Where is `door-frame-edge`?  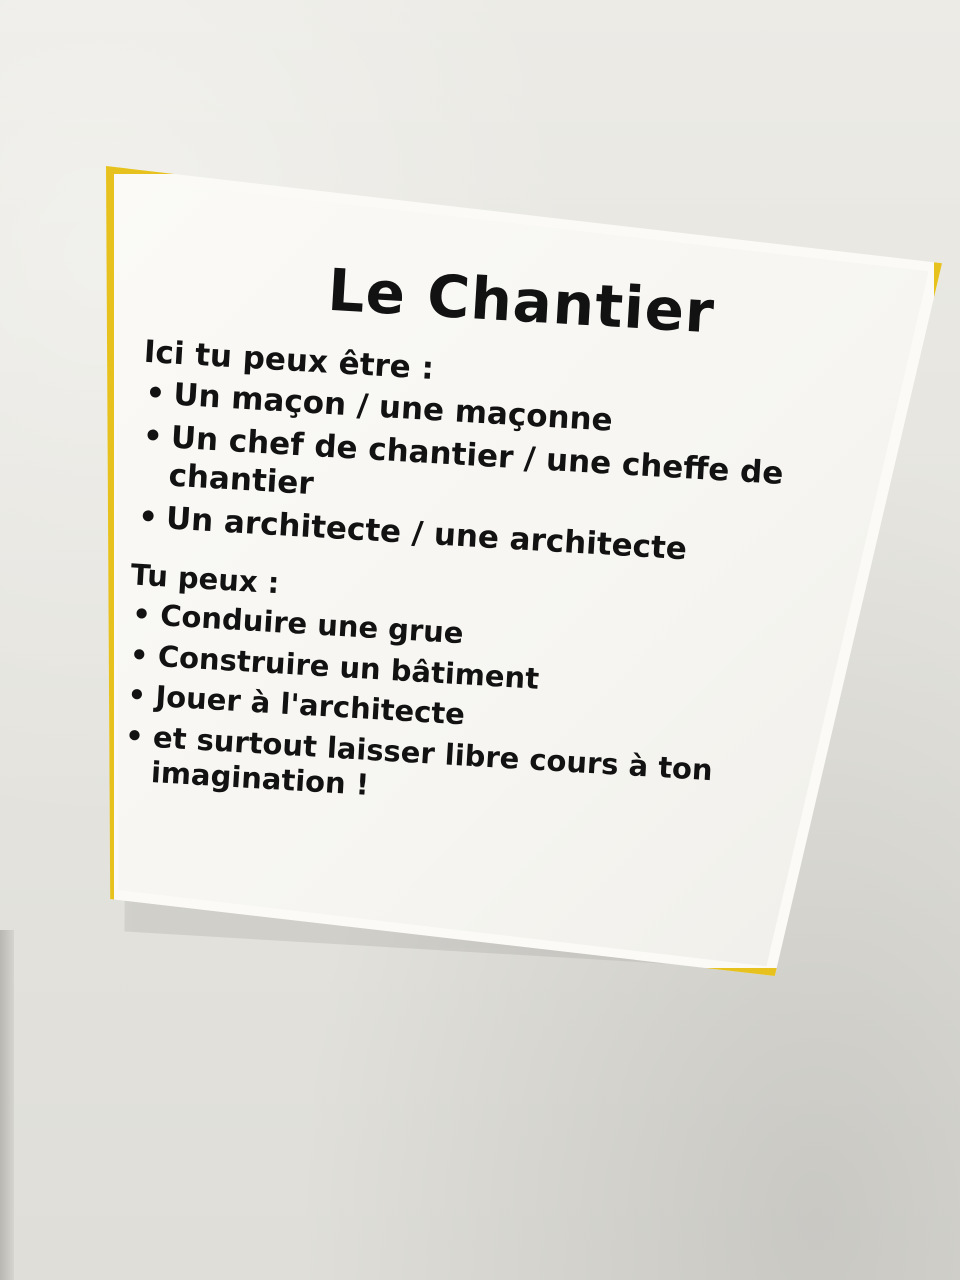
door-frame-edge is located at coordinates (7, 1105).